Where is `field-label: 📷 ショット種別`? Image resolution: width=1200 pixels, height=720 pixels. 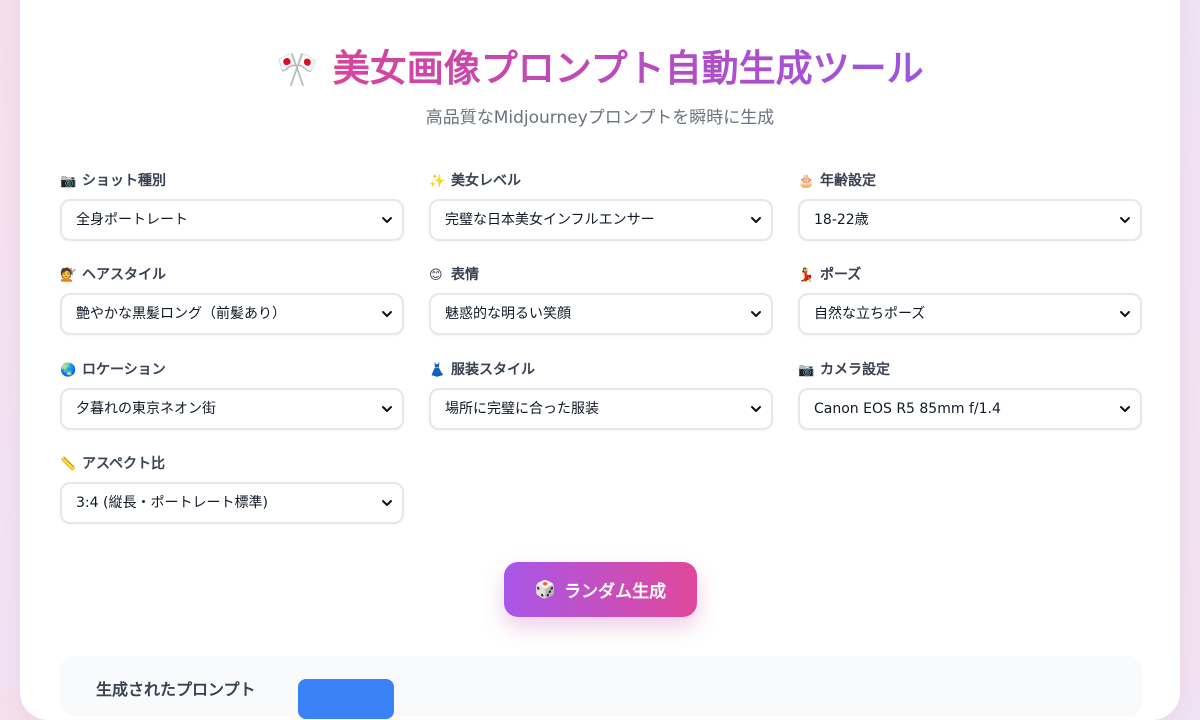
field-label: 📷 ショット種別 is located at coordinates (232, 181).